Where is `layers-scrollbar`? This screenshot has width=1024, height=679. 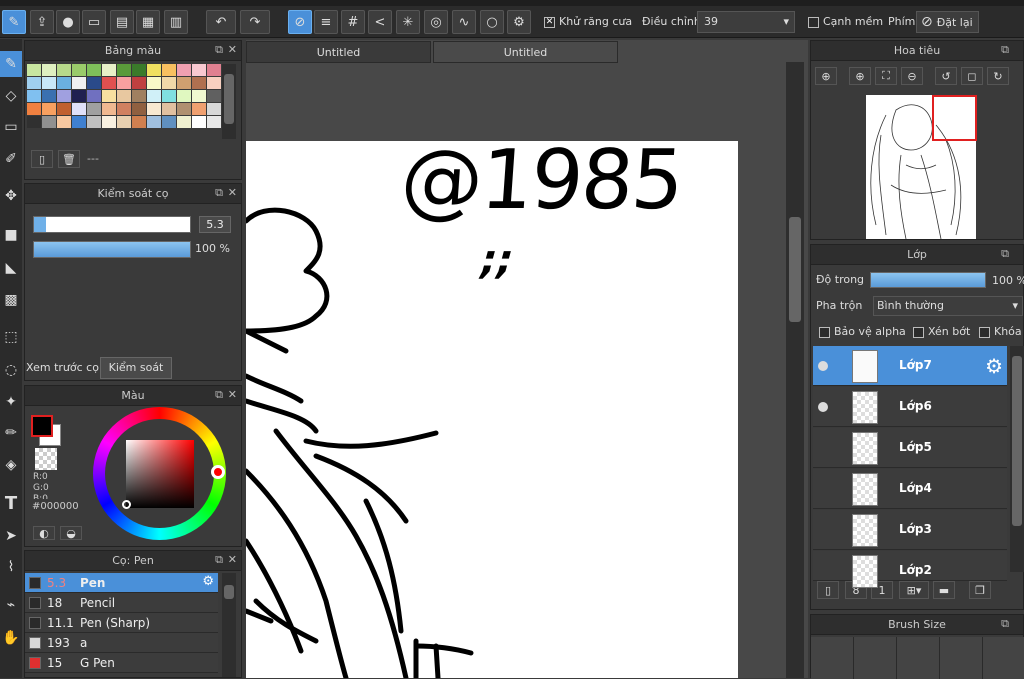
layers-scrollbar is located at coordinates (1017, 459).